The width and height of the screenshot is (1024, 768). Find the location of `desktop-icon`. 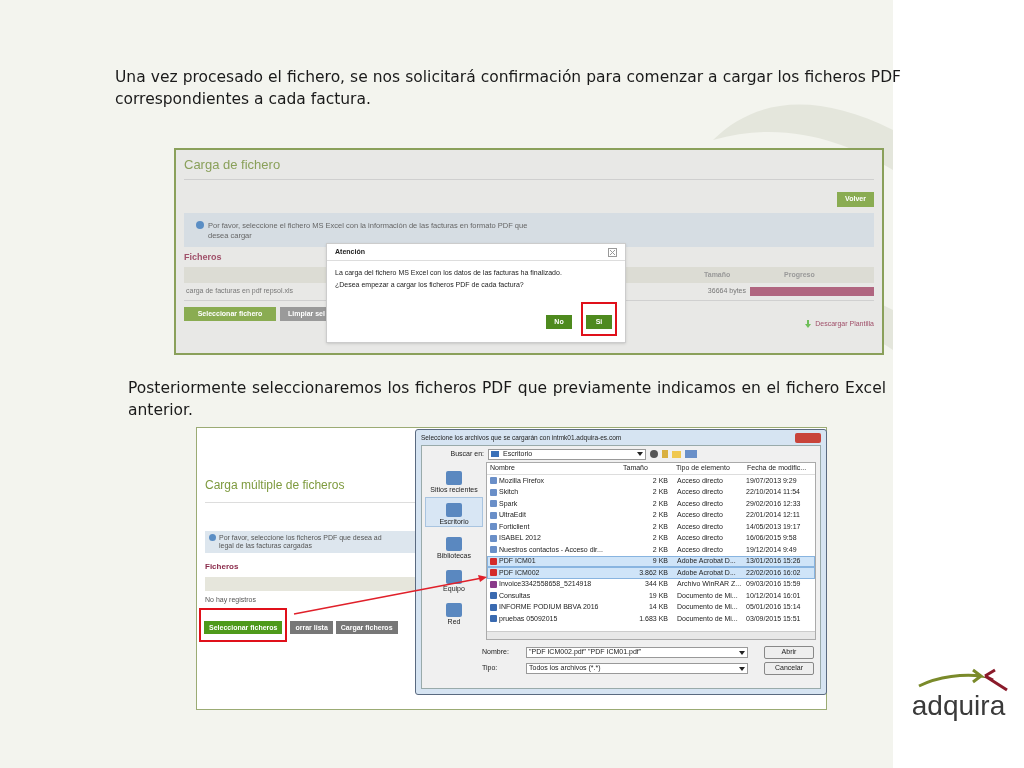

desktop-icon is located at coordinates (495, 454).